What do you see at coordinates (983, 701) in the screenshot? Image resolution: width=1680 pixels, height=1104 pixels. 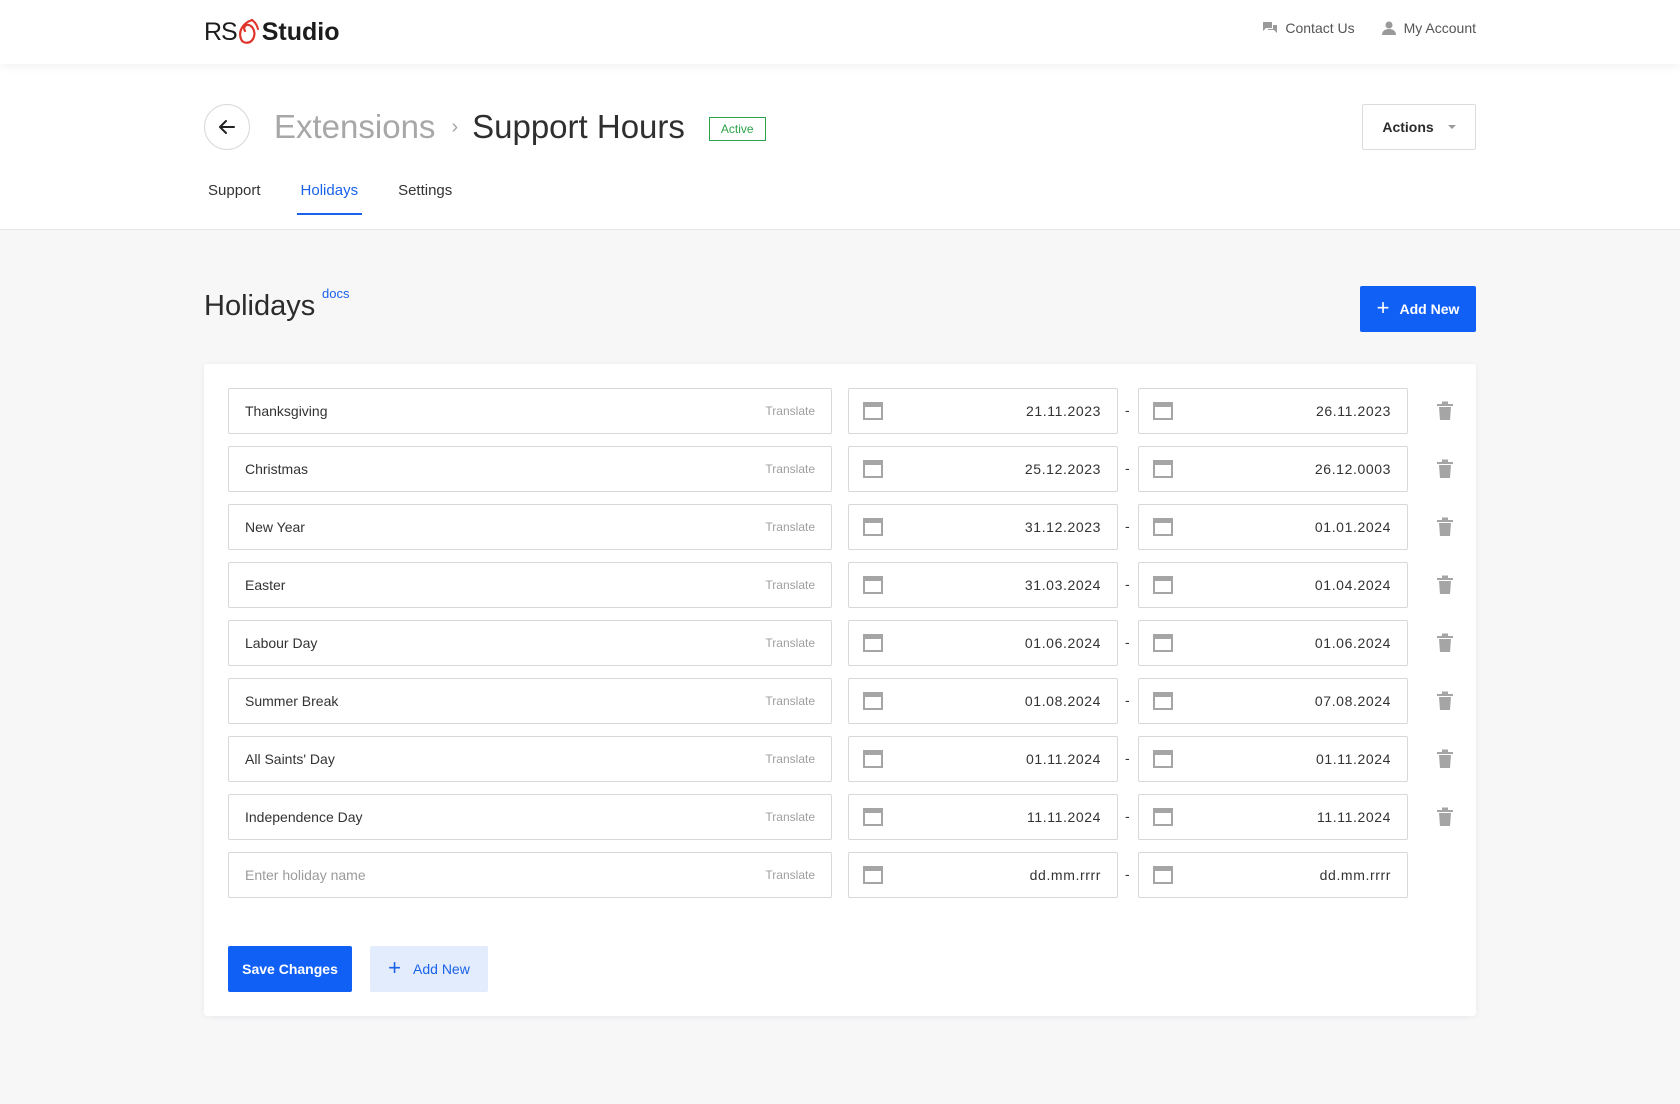 I see `start-date-input: 01.08.2024` at bounding box center [983, 701].